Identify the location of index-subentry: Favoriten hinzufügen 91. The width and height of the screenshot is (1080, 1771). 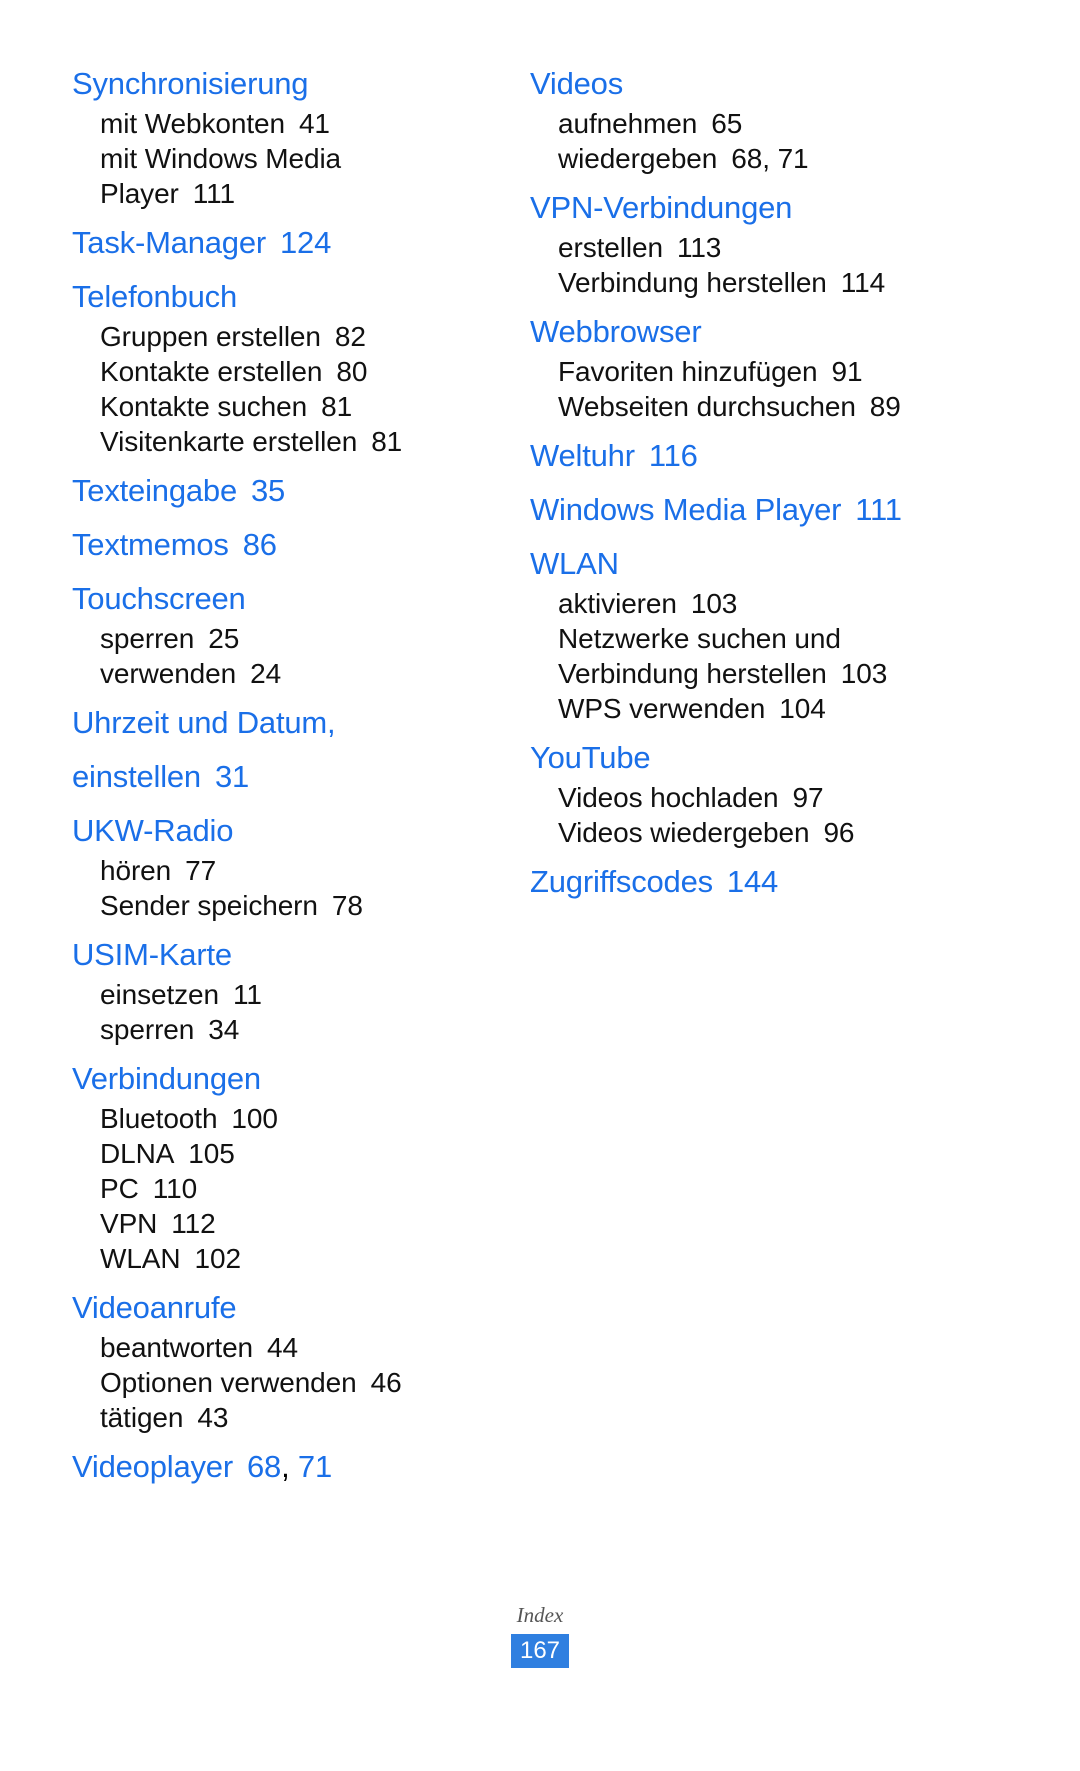
(805, 371).